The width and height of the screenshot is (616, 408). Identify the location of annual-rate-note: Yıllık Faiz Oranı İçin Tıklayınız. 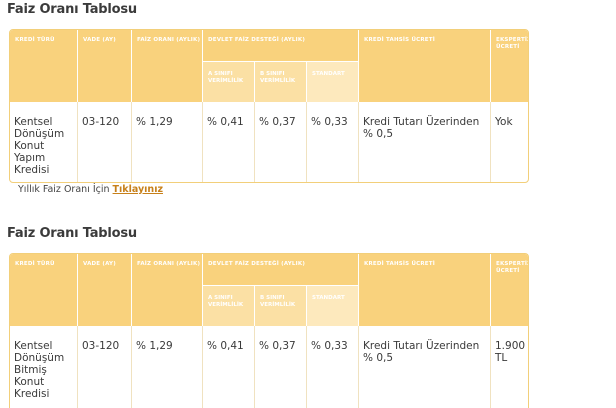
(90, 189).